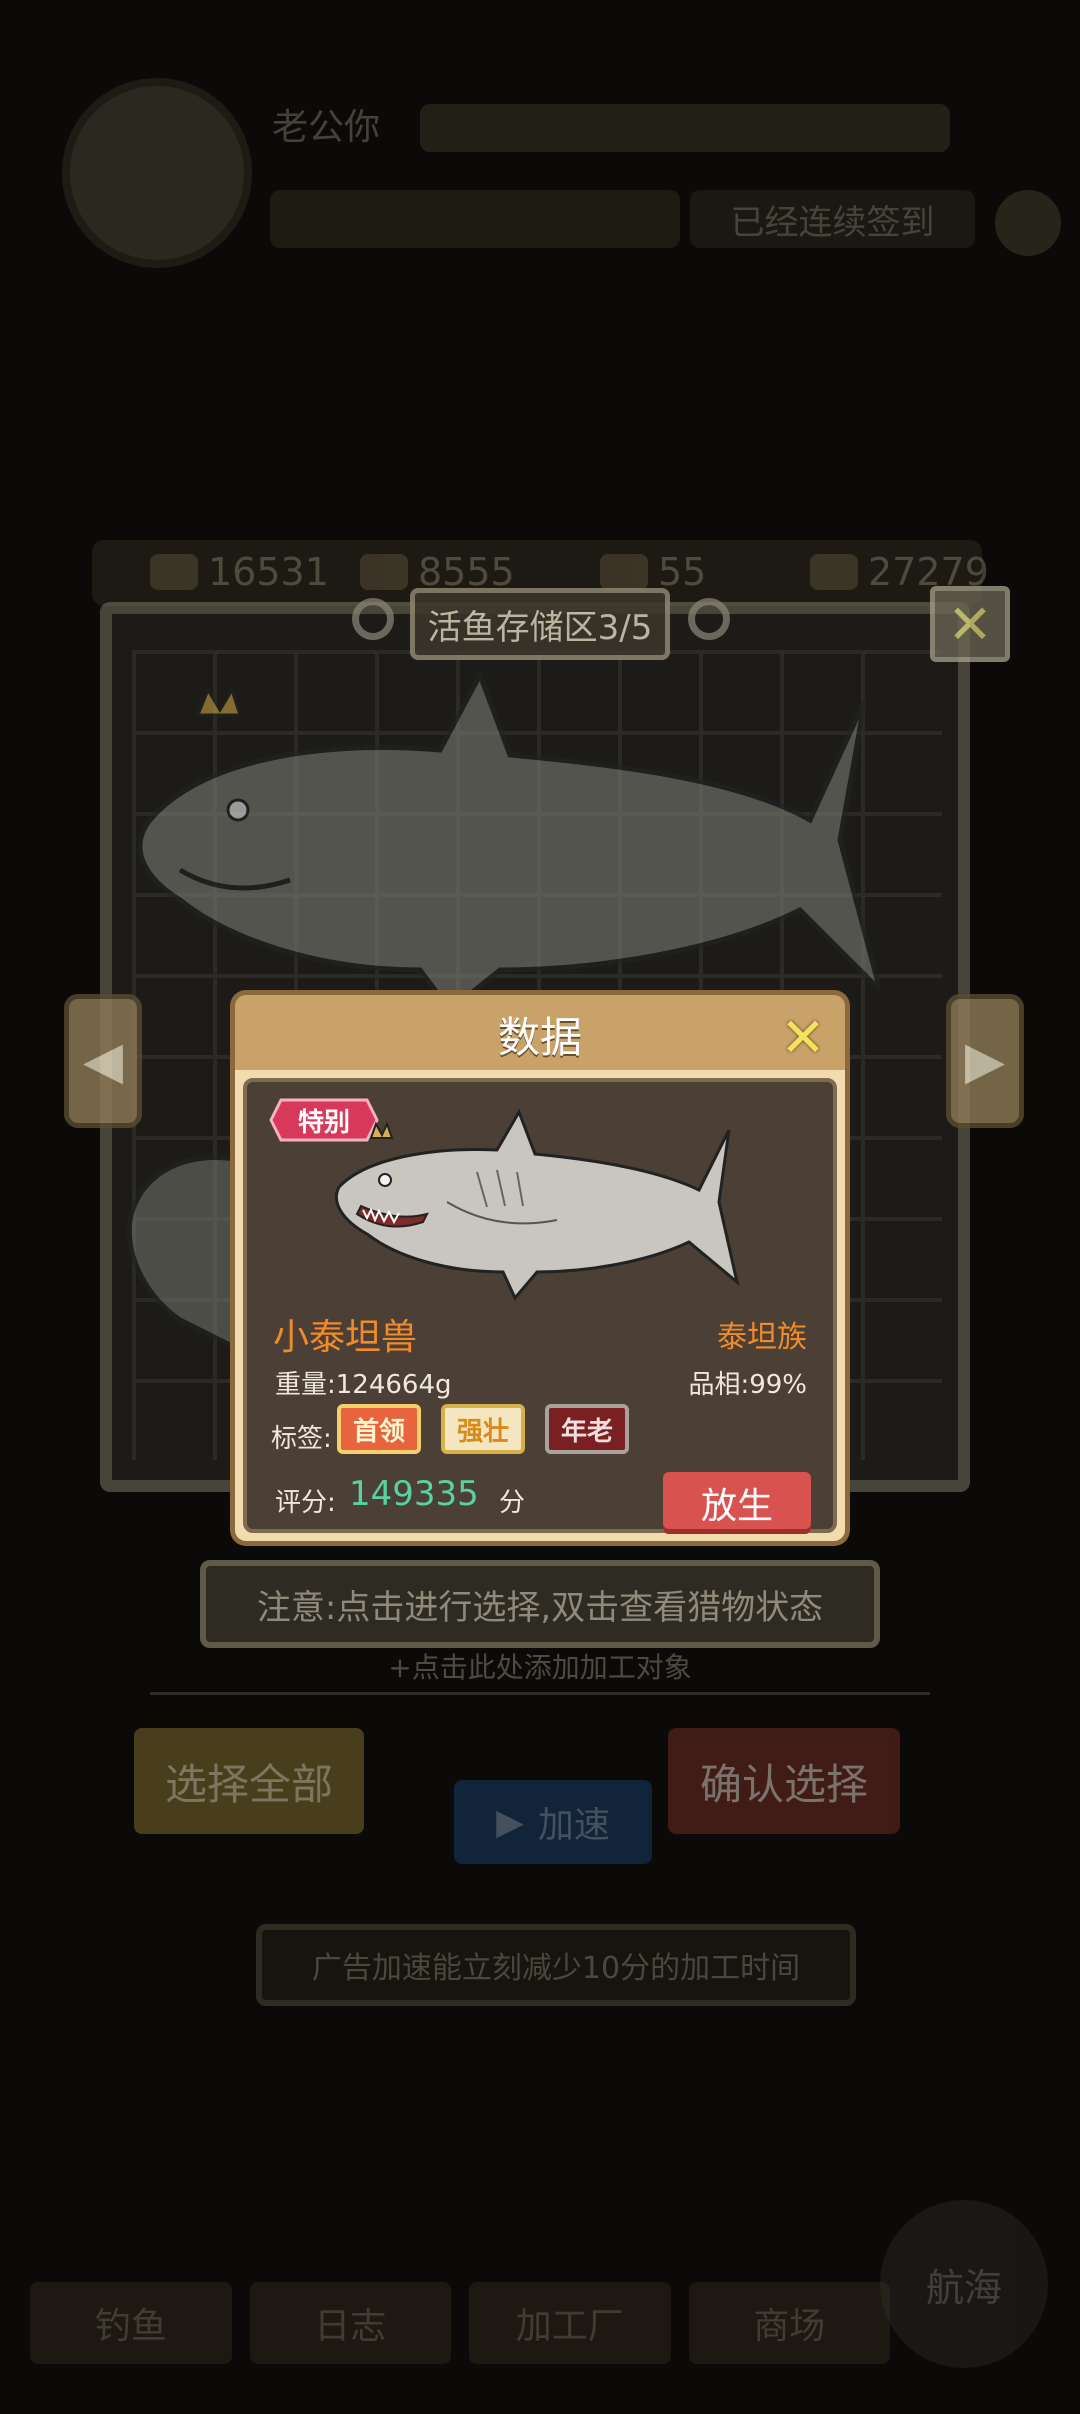 Image resolution: width=1080 pixels, height=2414 pixels. What do you see at coordinates (326, 127) in the screenshot?
I see `player-name: 老公你` at bounding box center [326, 127].